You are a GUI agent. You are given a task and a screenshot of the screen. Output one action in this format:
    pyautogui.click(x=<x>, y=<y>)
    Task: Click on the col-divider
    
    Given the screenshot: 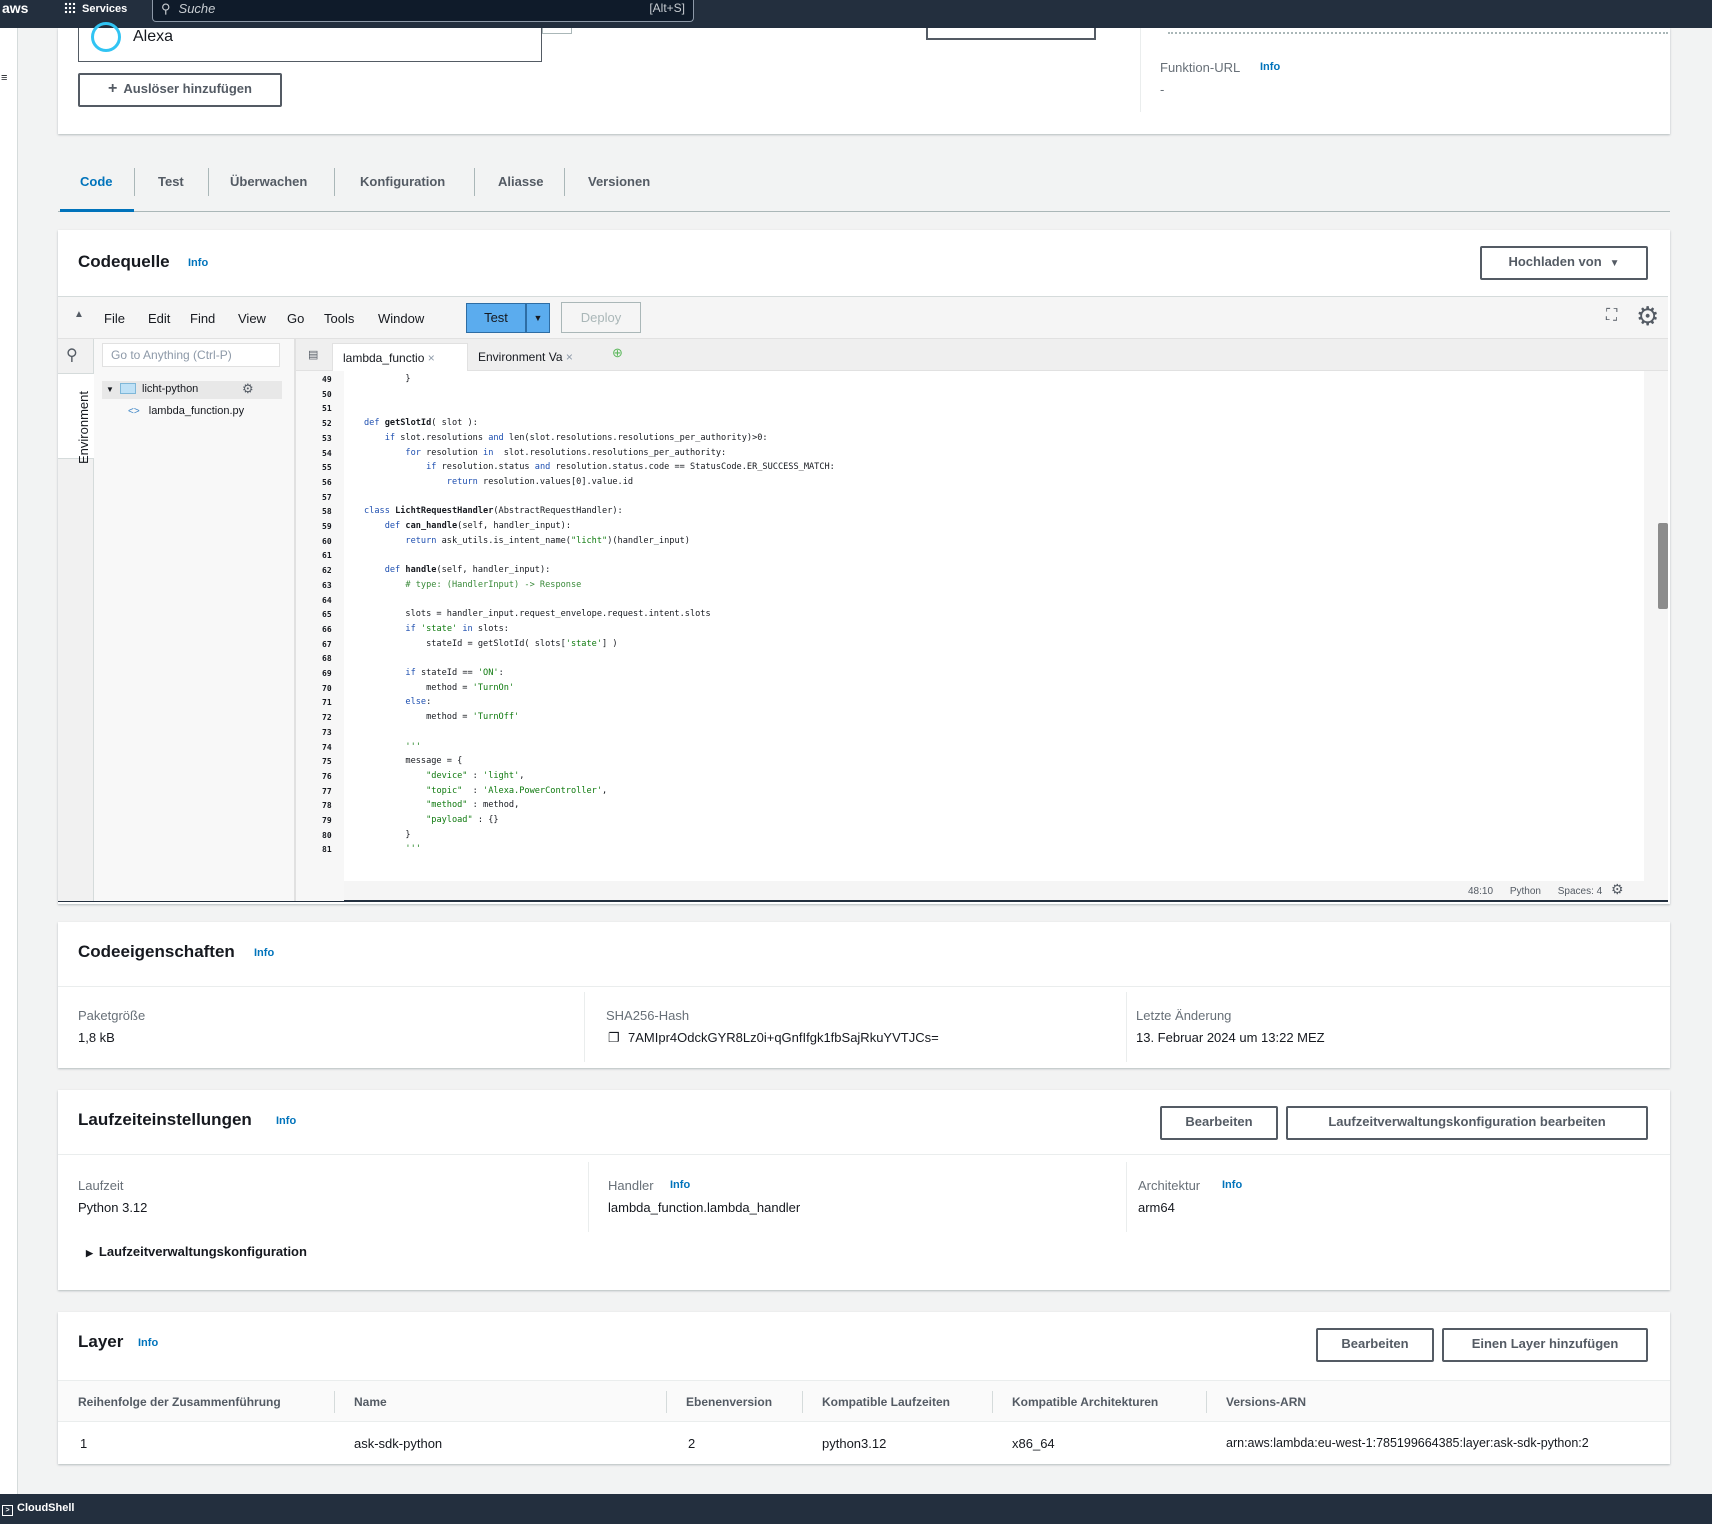 What is the action you would take?
    pyautogui.click(x=802, y=1402)
    